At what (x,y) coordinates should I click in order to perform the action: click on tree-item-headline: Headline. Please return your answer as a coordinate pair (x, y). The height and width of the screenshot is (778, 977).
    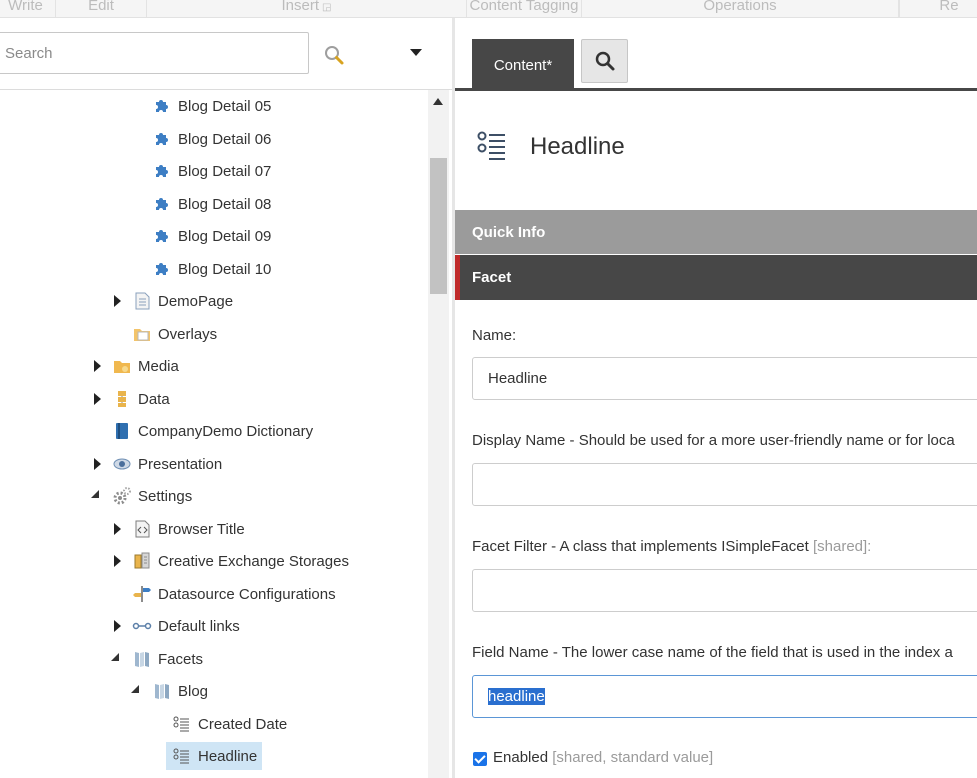
    Looking at the image, I should click on (214, 756).